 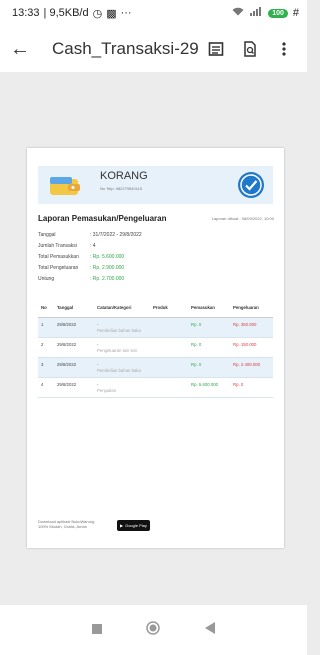 I want to click on battery-icon: 100, so click(x=278, y=13).